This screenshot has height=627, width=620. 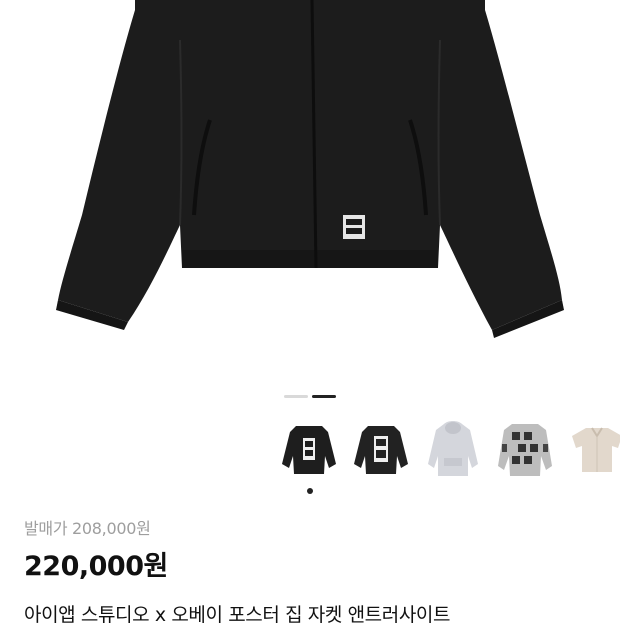 I want to click on thumbnail-patterned-sweater, so click(x=525, y=449).